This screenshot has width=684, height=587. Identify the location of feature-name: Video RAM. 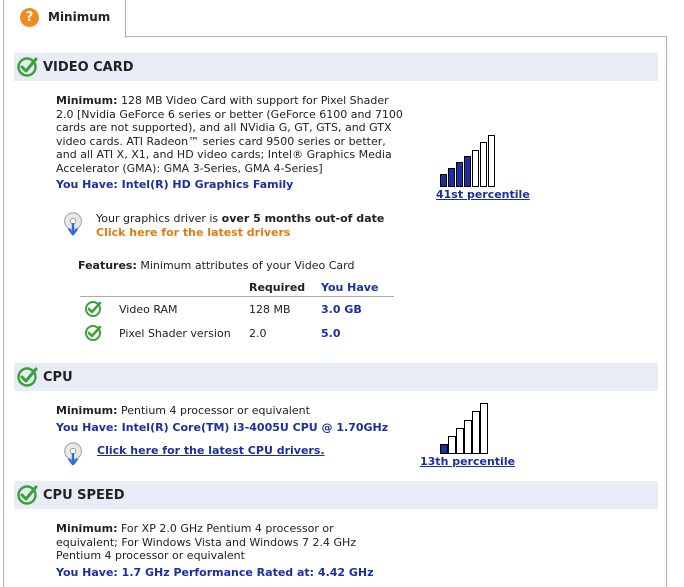
(148, 309).